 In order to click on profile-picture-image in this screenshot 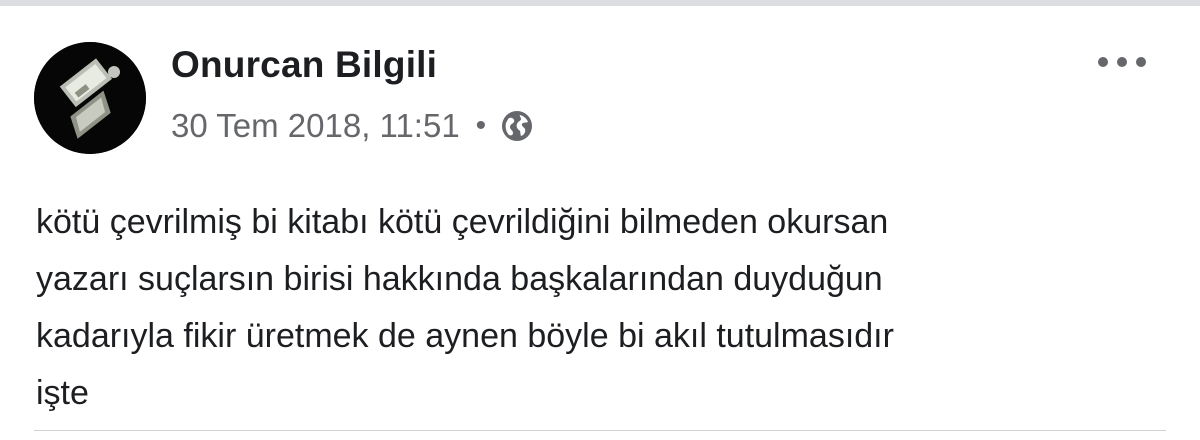, I will do `click(90, 98)`.